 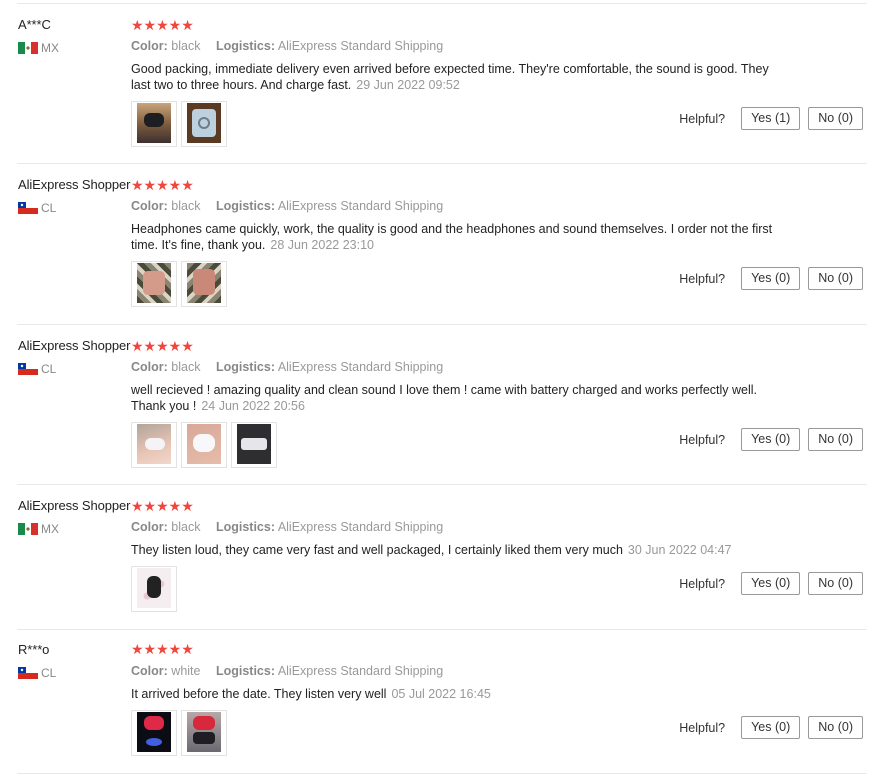 What do you see at coordinates (408, 85) in the screenshot?
I see `review-date: 29 Jun 2022 09:52` at bounding box center [408, 85].